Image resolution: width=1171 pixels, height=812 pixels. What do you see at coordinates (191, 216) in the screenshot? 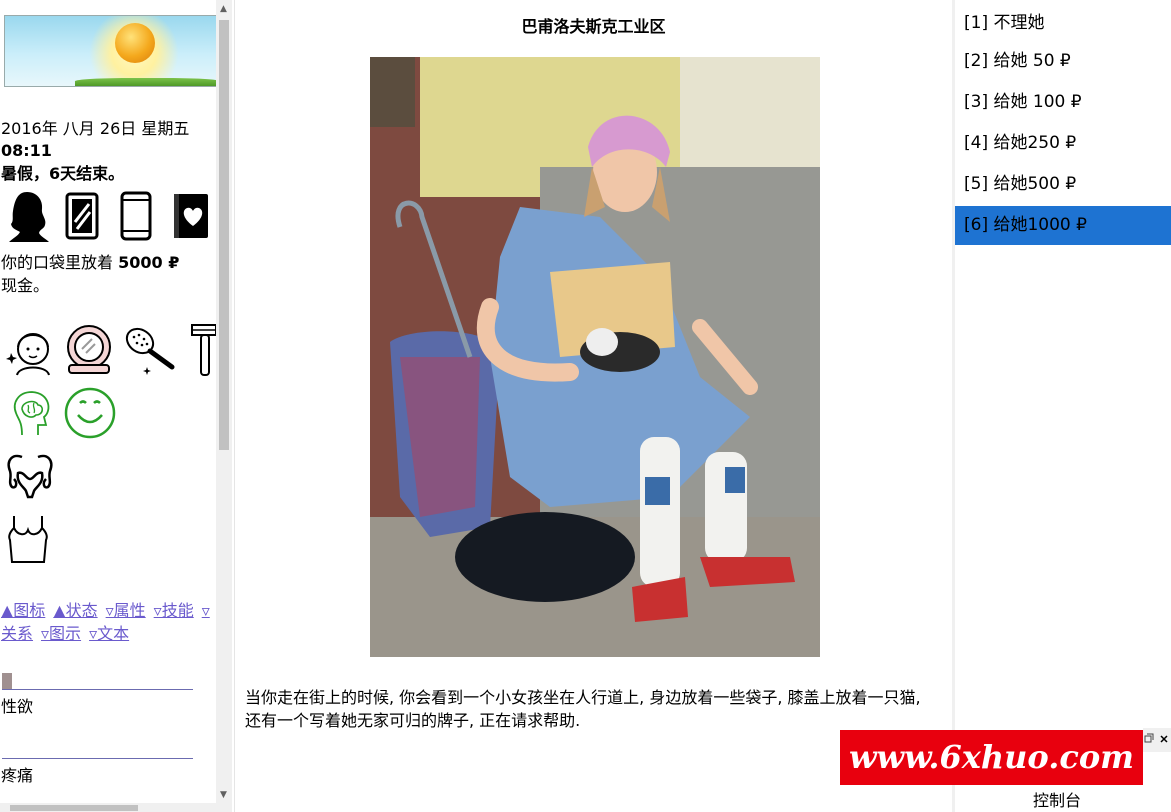
I see `heart-book-icon` at bounding box center [191, 216].